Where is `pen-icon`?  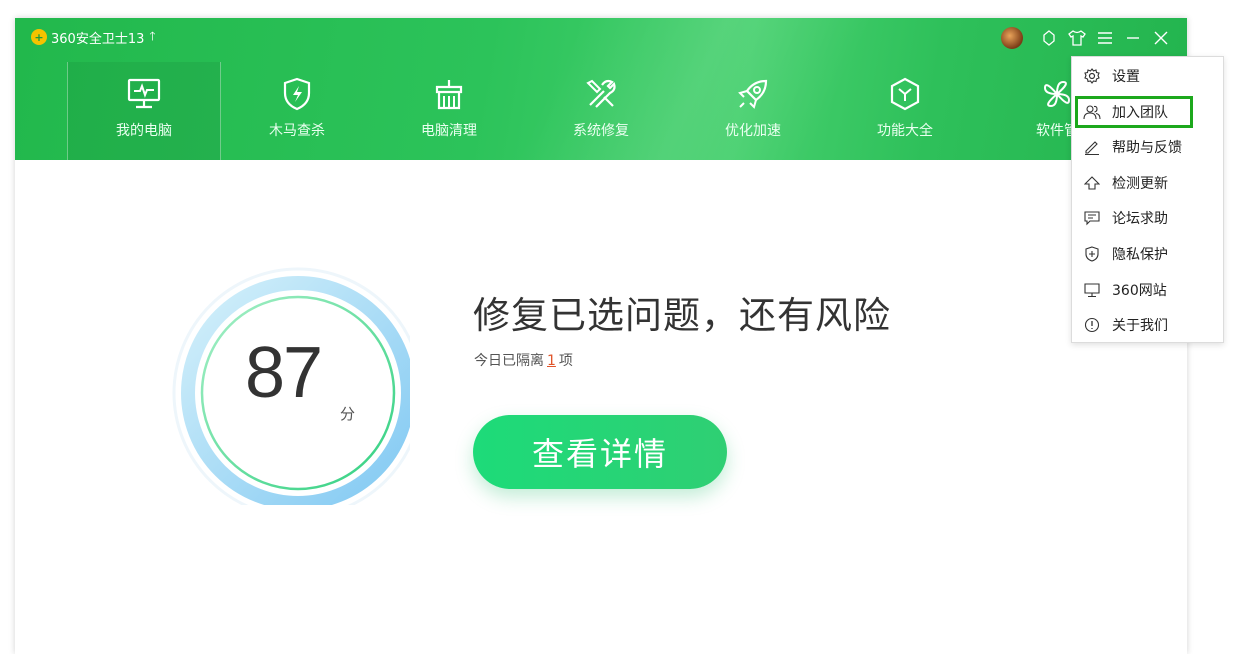
pen-icon is located at coordinates (1092, 147).